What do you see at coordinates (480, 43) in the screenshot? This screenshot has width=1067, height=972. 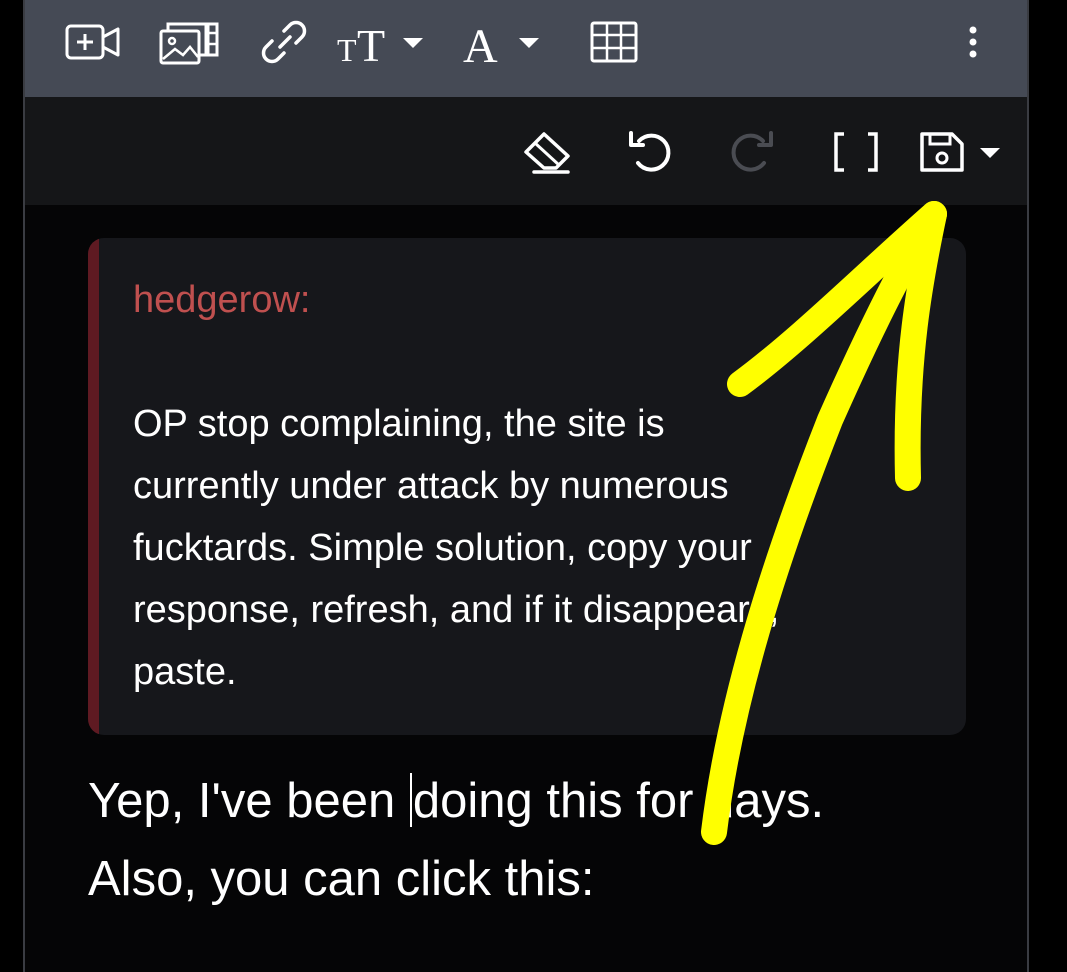 I see `svg-text: A` at bounding box center [480, 43].